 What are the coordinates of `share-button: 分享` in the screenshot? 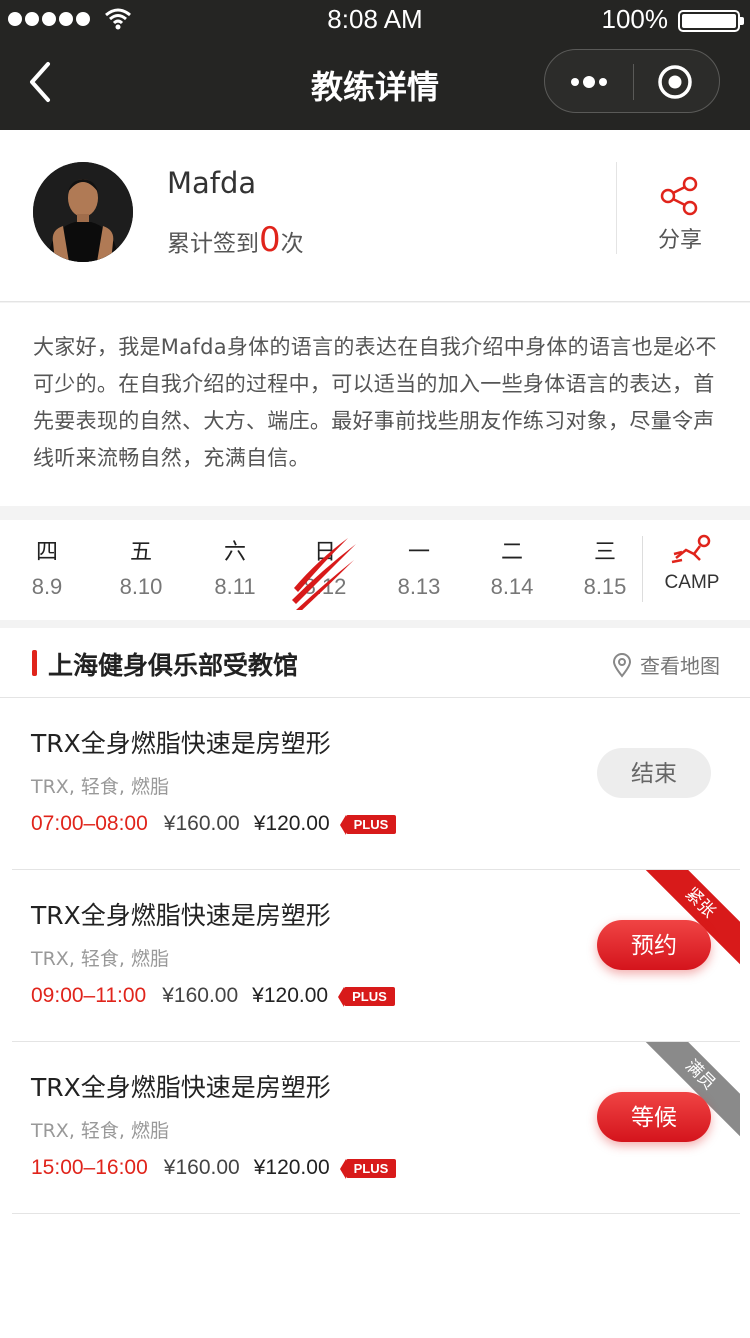 It's located at (680, 215).